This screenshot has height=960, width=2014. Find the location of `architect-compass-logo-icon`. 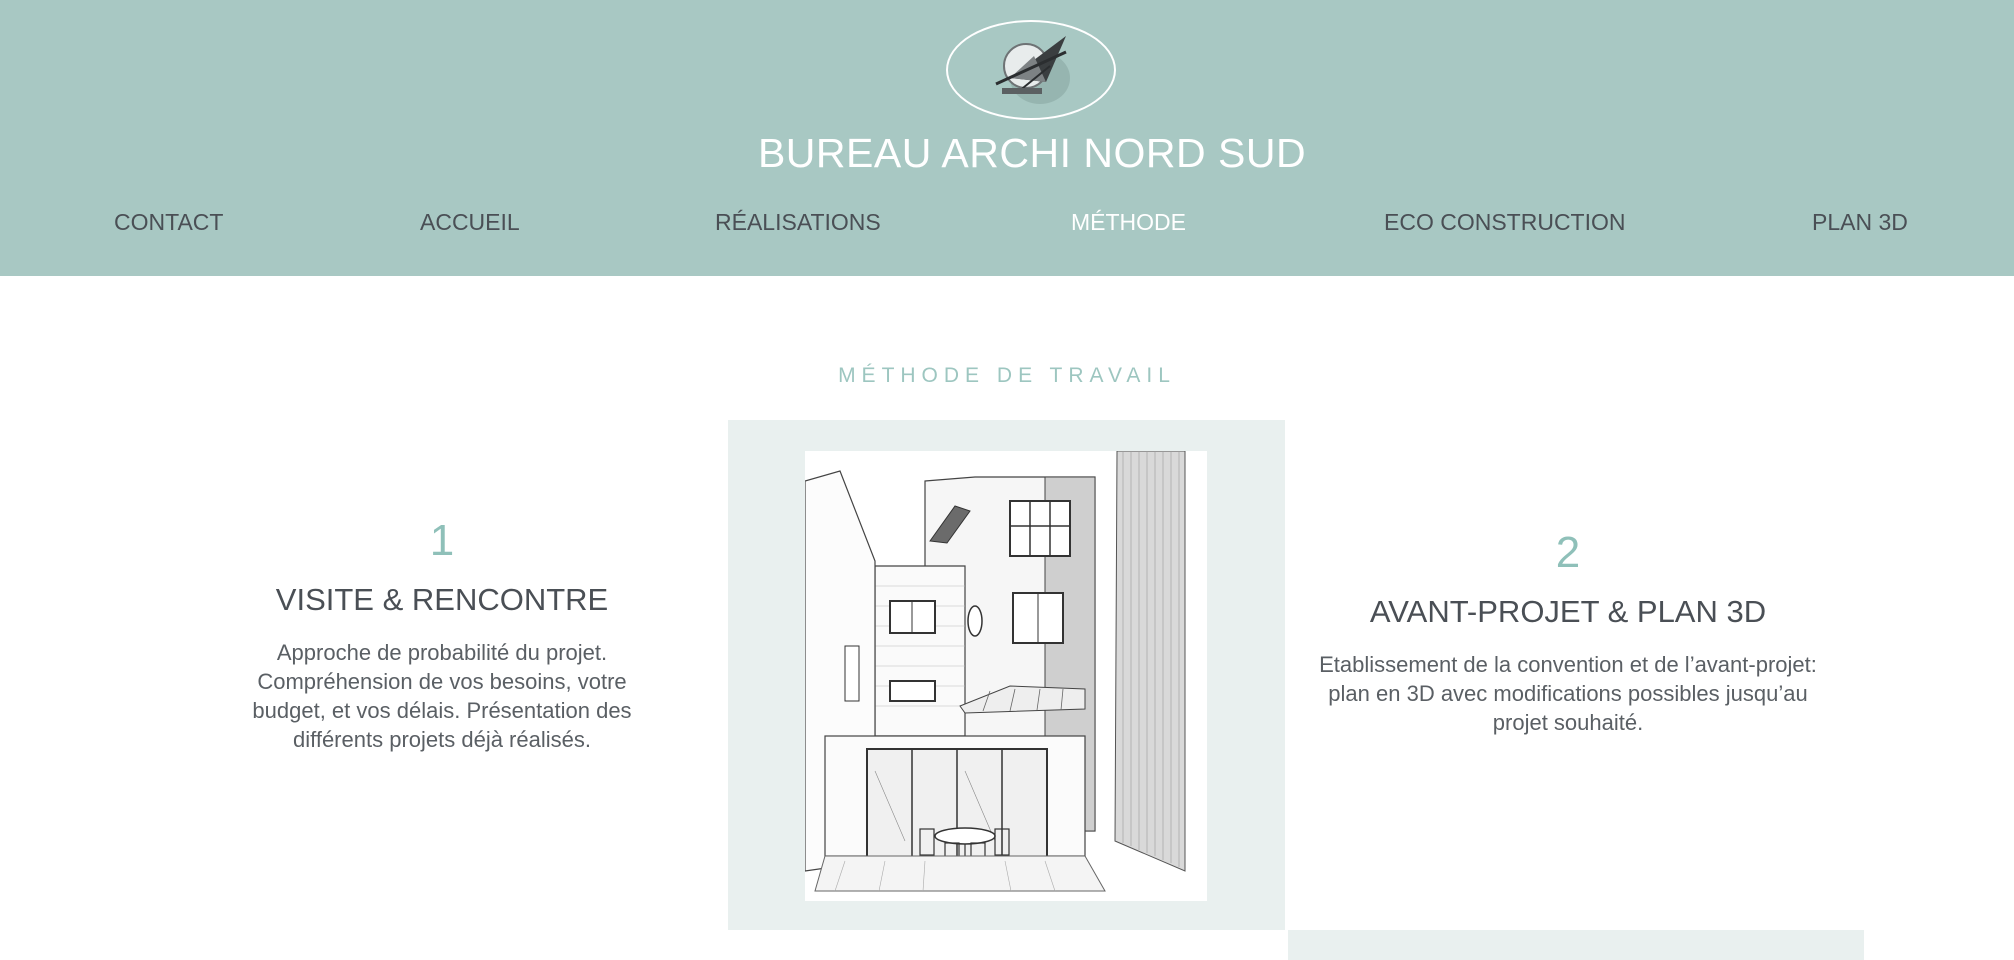

architect-compass-logo-icon is located at coordinates (1031, 70).